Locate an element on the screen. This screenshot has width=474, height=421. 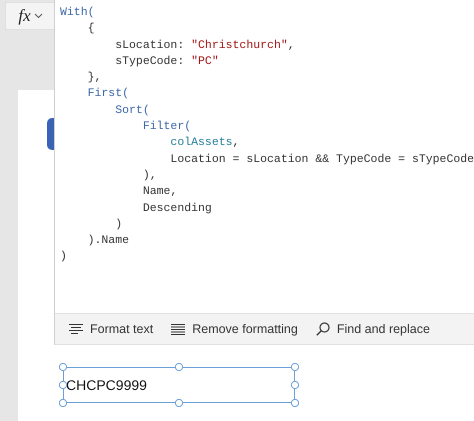
code-line: Location = sLocation && TypeCode = sTypeCode is located at coordinates (321, 160).